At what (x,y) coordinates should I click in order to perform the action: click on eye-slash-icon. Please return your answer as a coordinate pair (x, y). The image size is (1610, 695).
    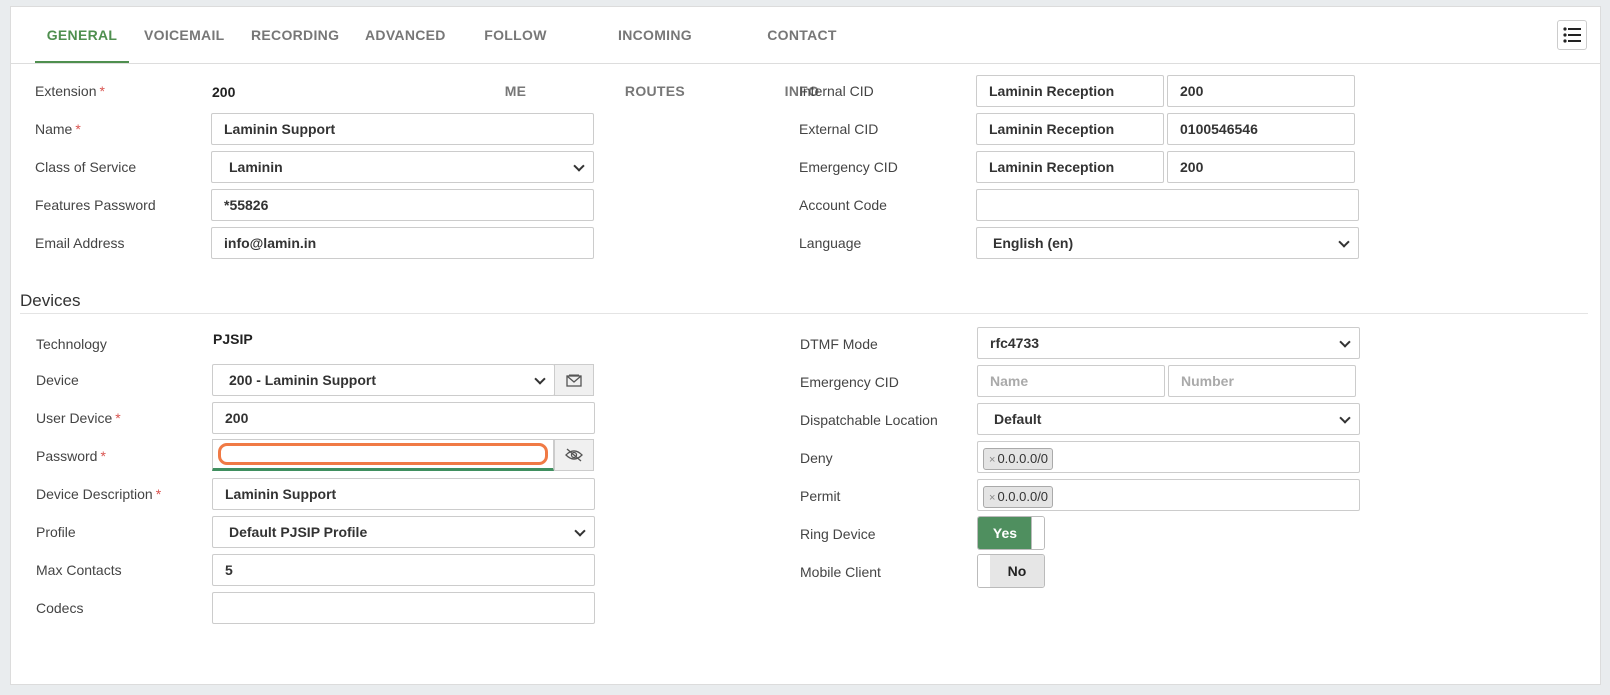
    Looking at the image, I should click on (574, 455).